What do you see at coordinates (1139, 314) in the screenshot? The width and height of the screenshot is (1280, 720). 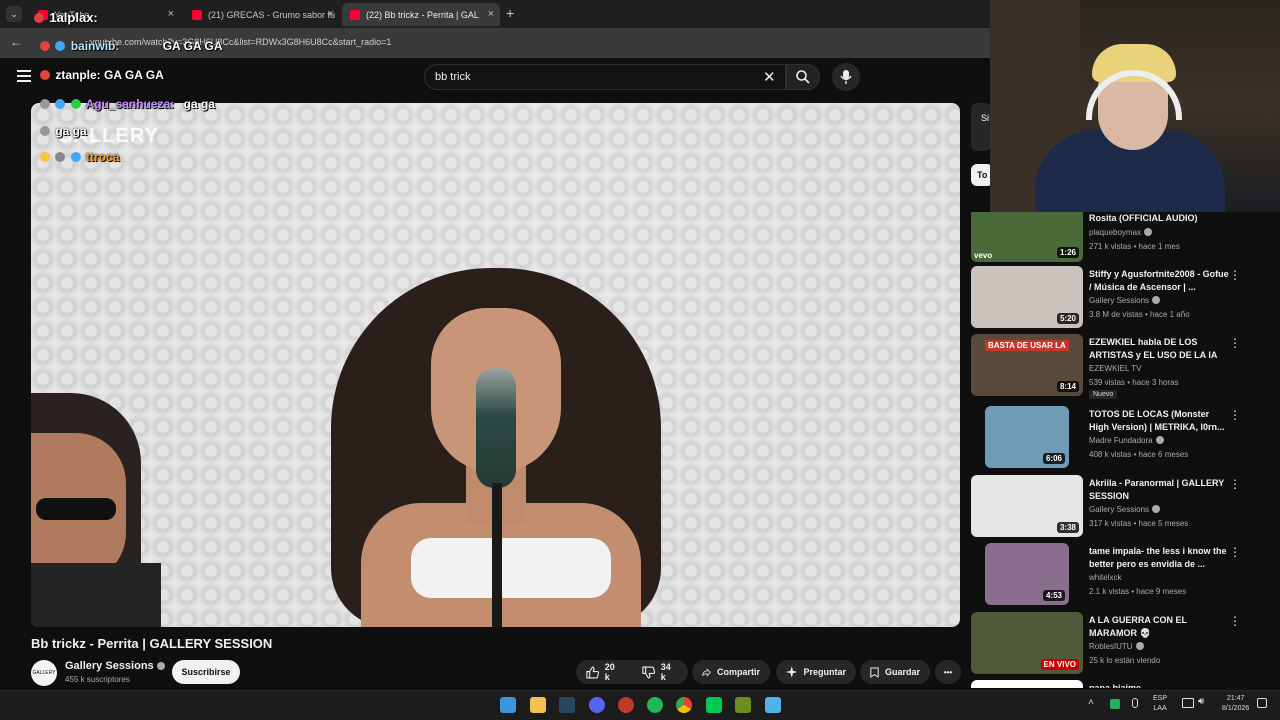 I see `recommendation-meta: 3.8 M de vistas • hace 1 año` at bounding box center [1139, 314].